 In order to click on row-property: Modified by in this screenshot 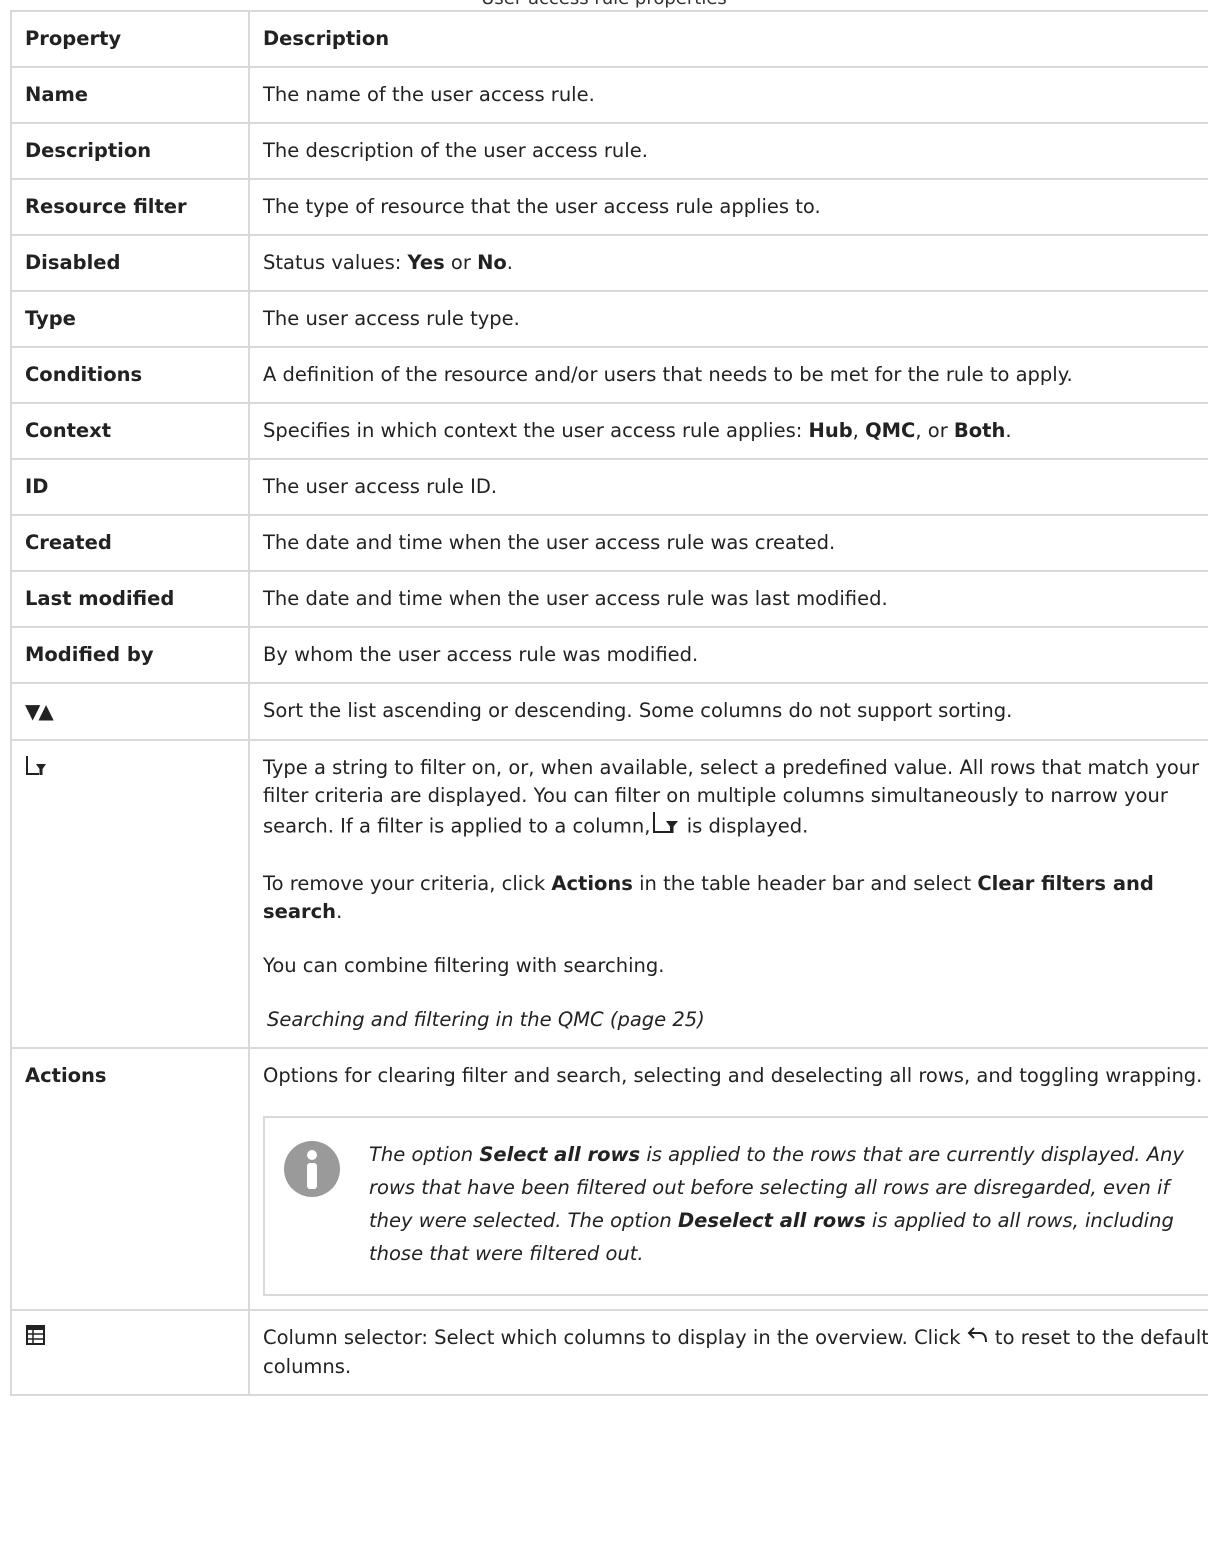, I will do `click(130, 655)`.